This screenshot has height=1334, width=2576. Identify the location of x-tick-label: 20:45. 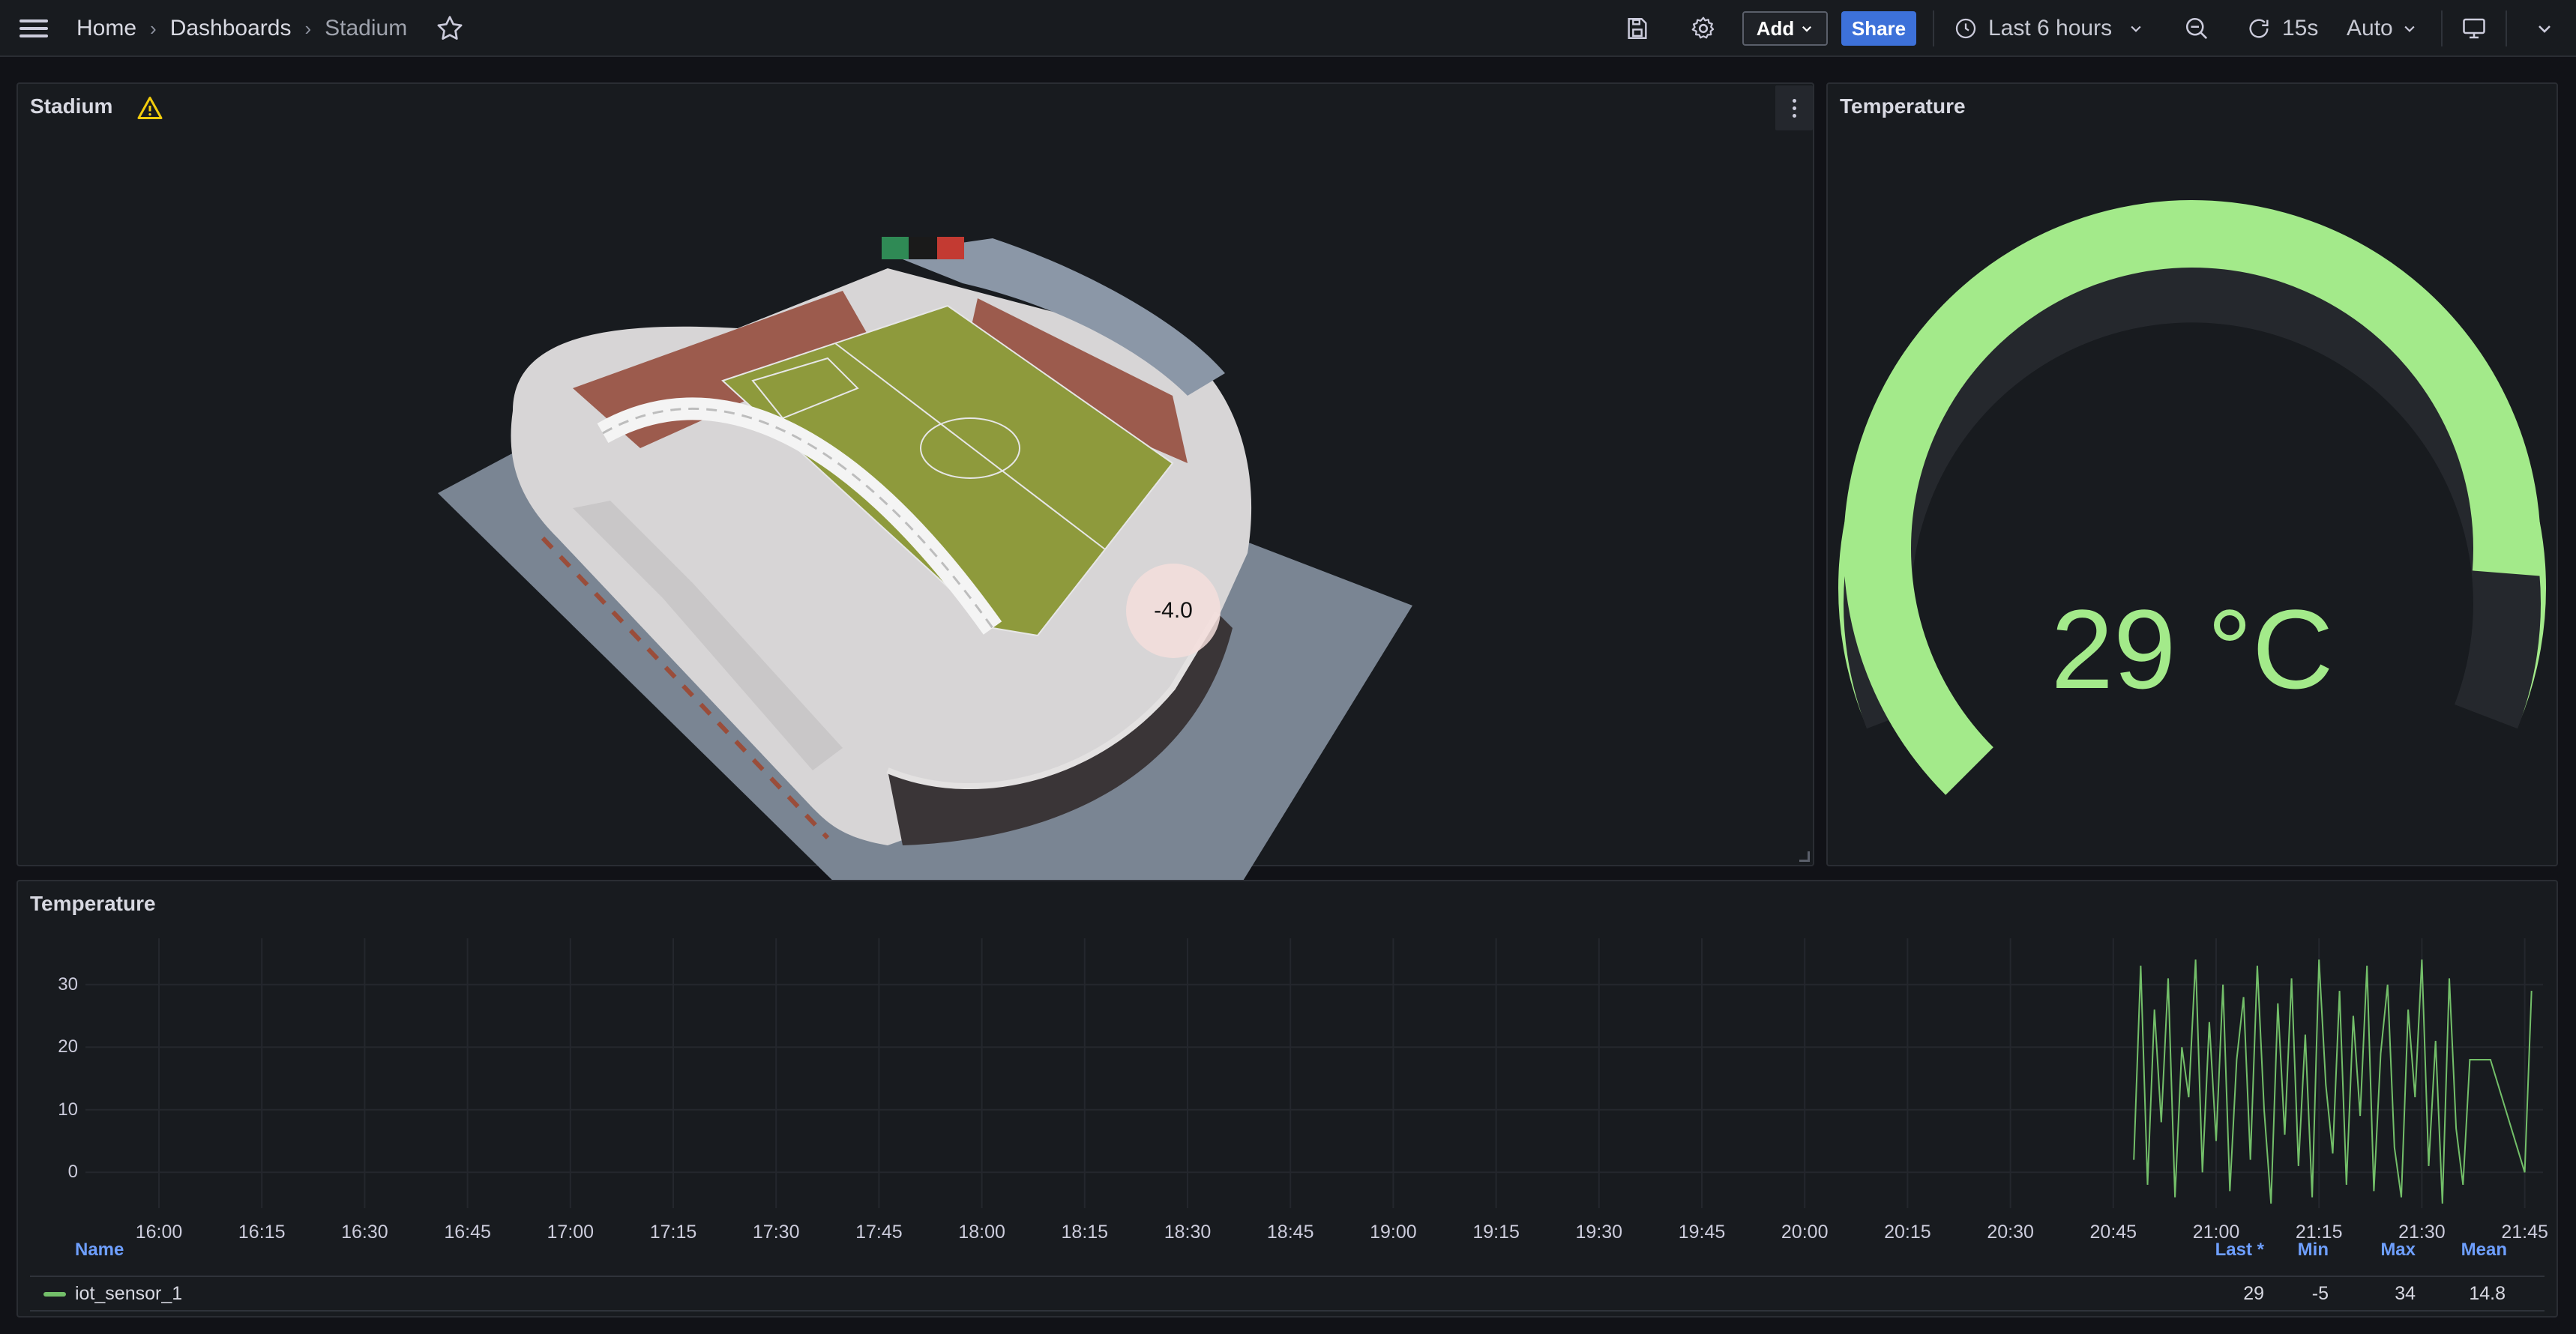
(2113, 1232).